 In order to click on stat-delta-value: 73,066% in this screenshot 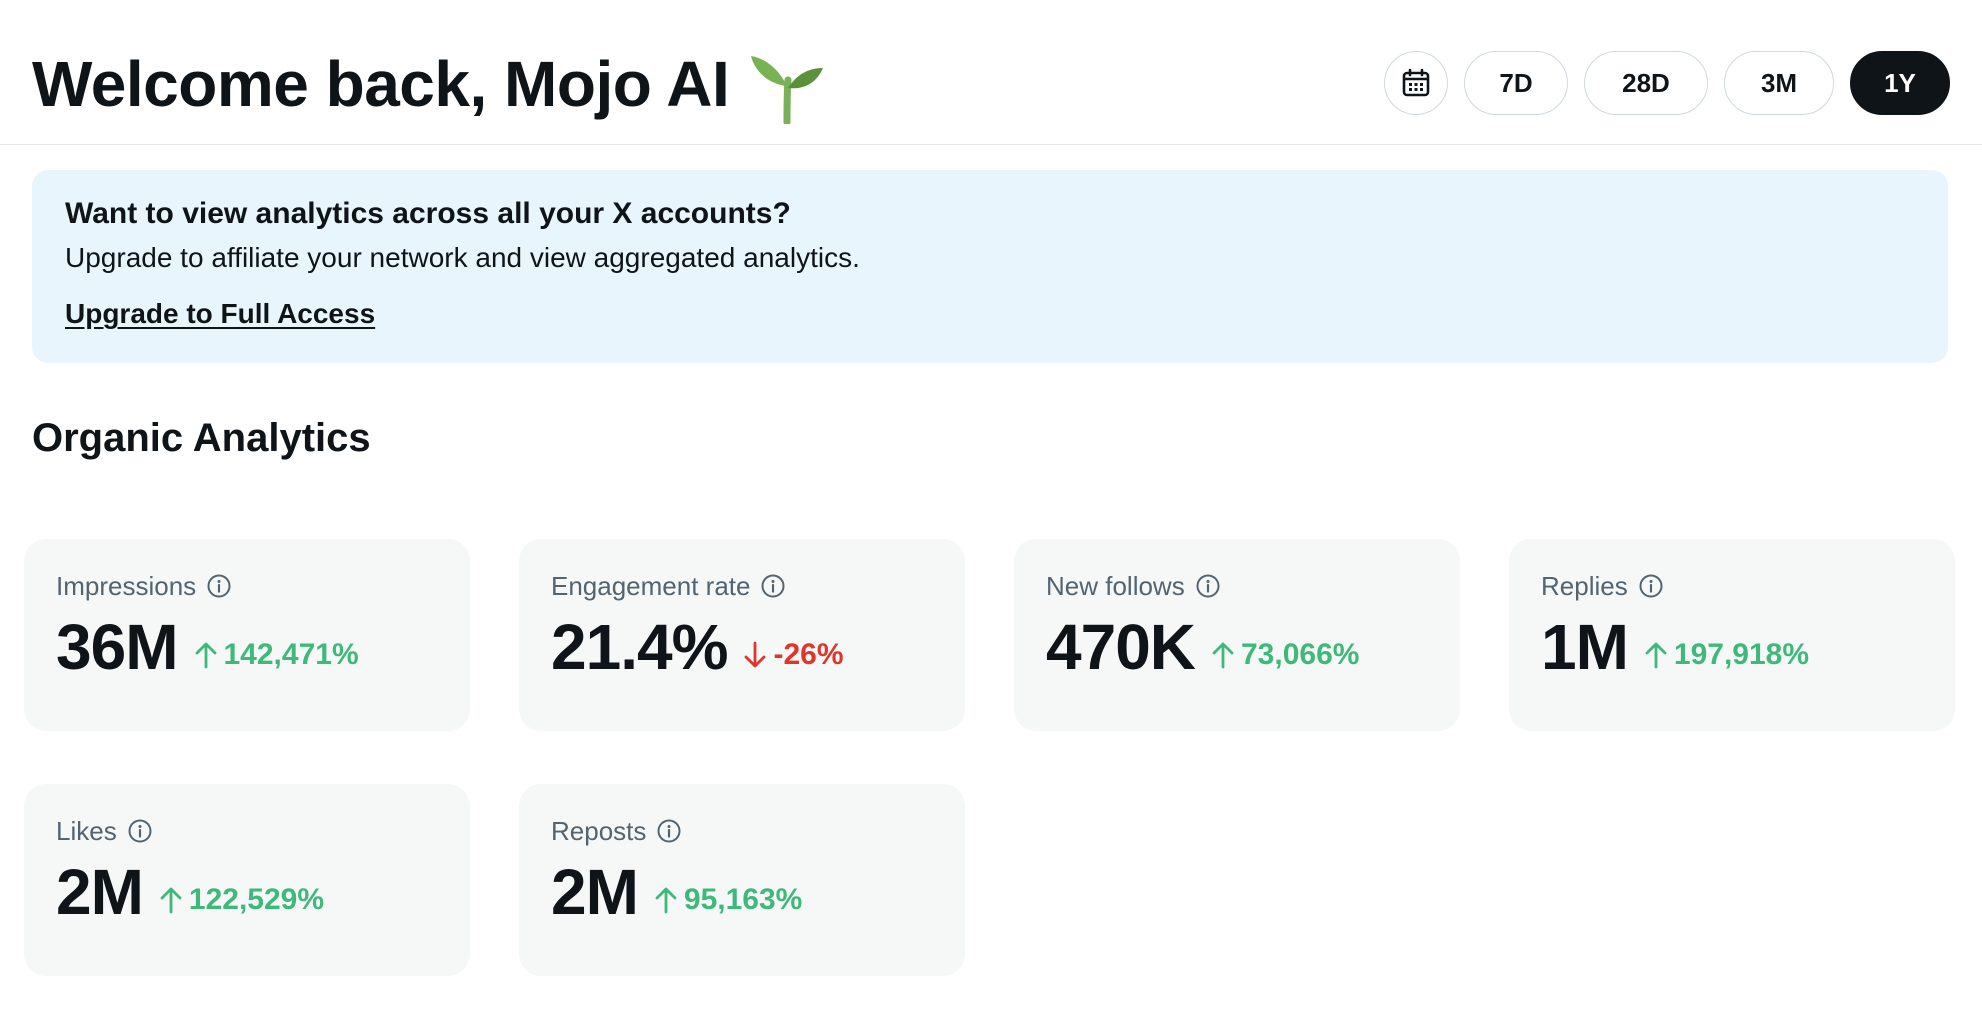, I will do `click(1300, 654)`.